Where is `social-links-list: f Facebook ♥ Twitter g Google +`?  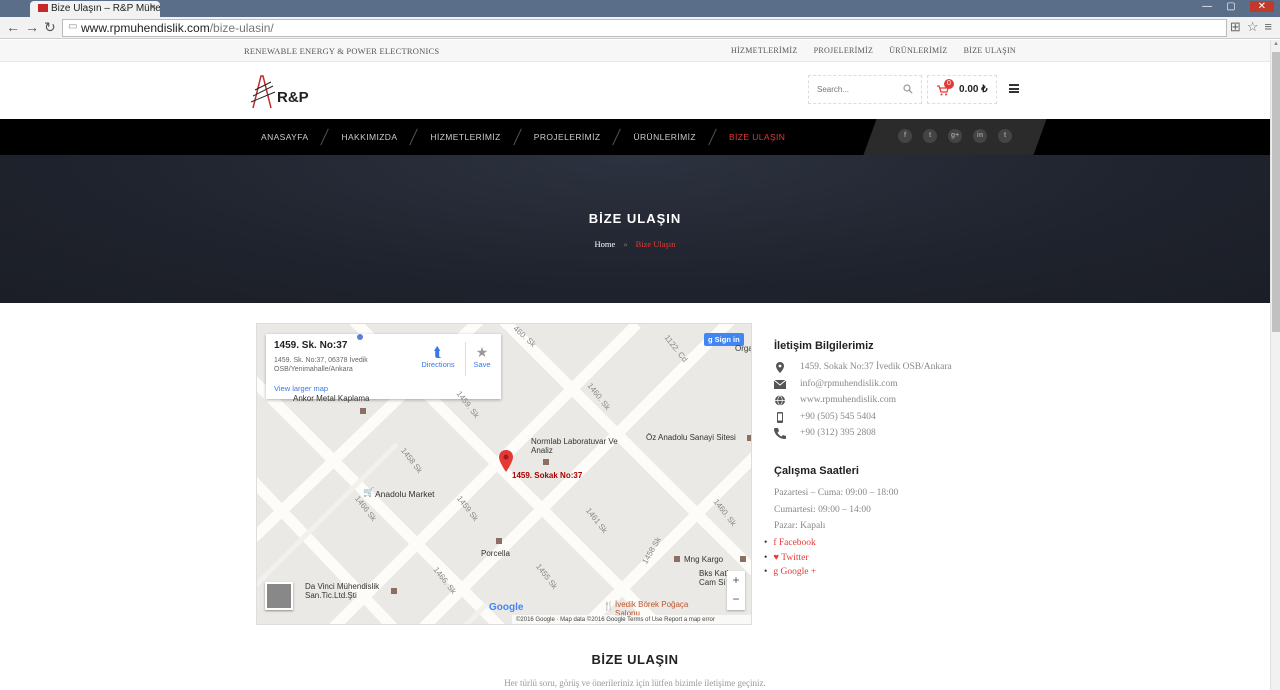 social-links-list: f Facebook ♥ Twitter g Google + is located at coordinates (790, 558).